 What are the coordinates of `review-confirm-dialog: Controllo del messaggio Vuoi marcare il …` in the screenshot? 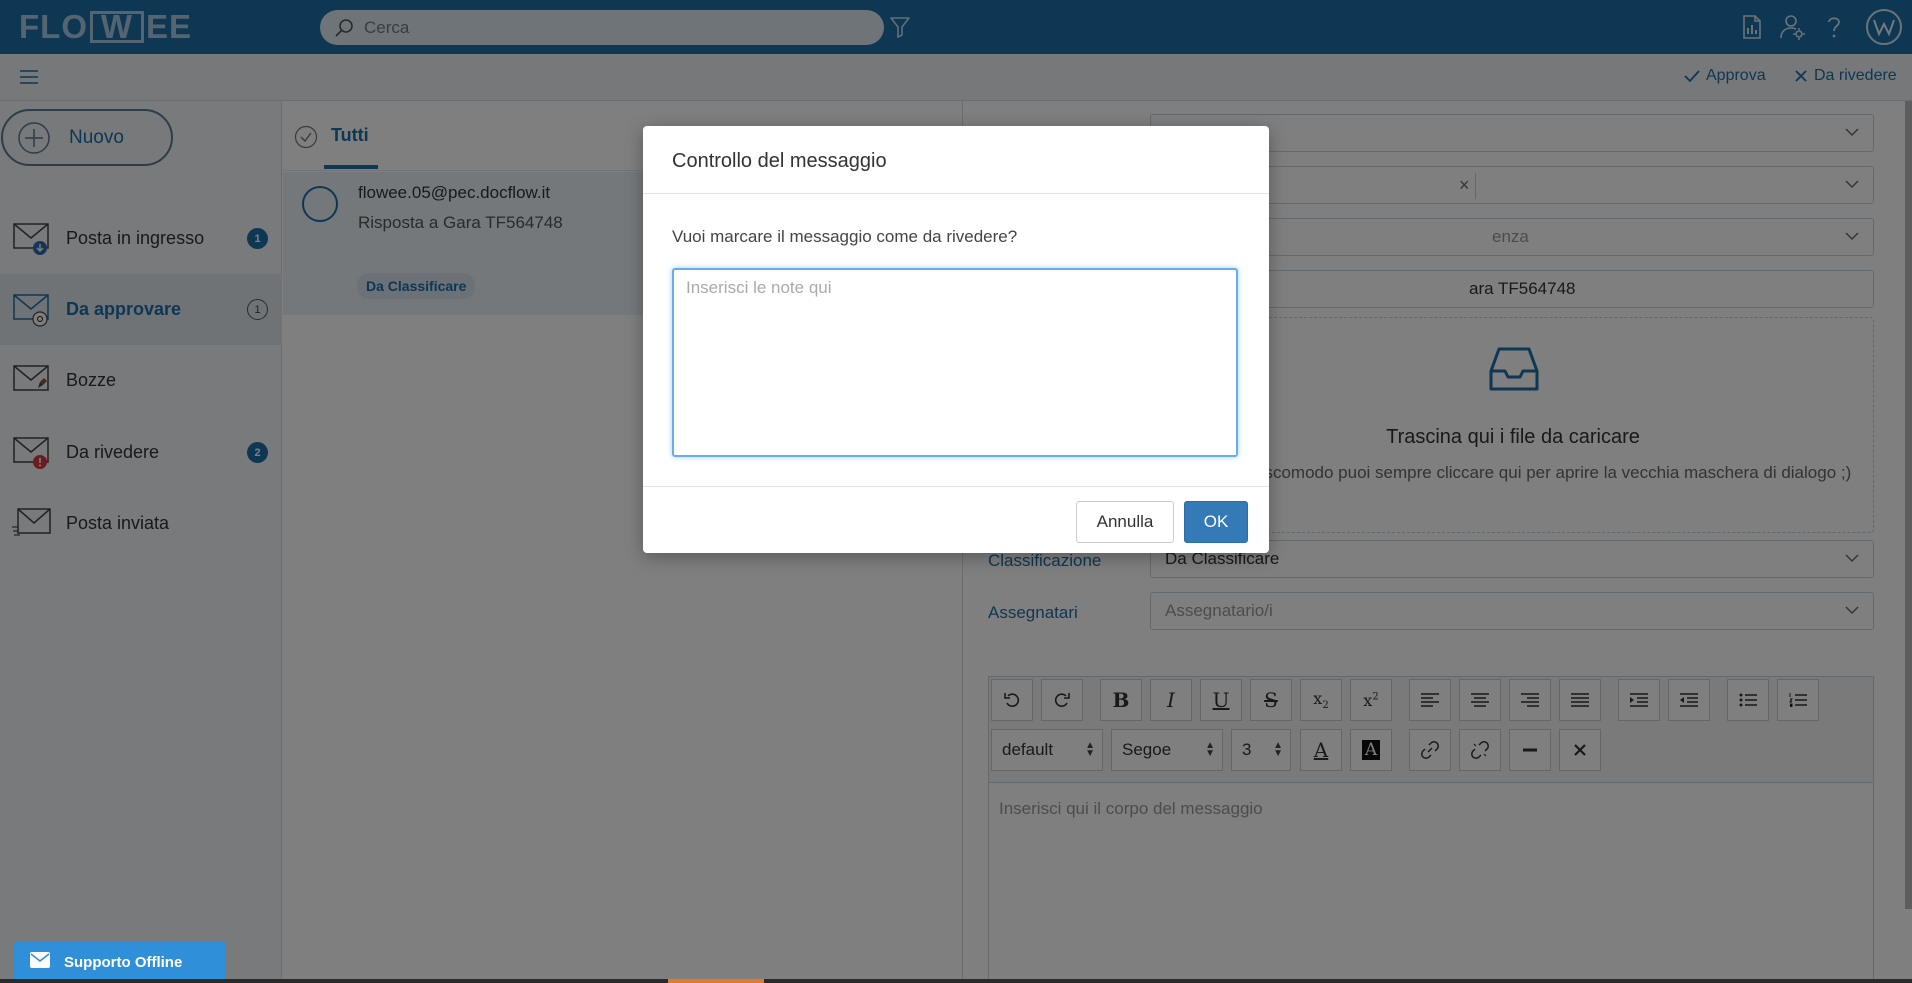 It's located at (956, 339).